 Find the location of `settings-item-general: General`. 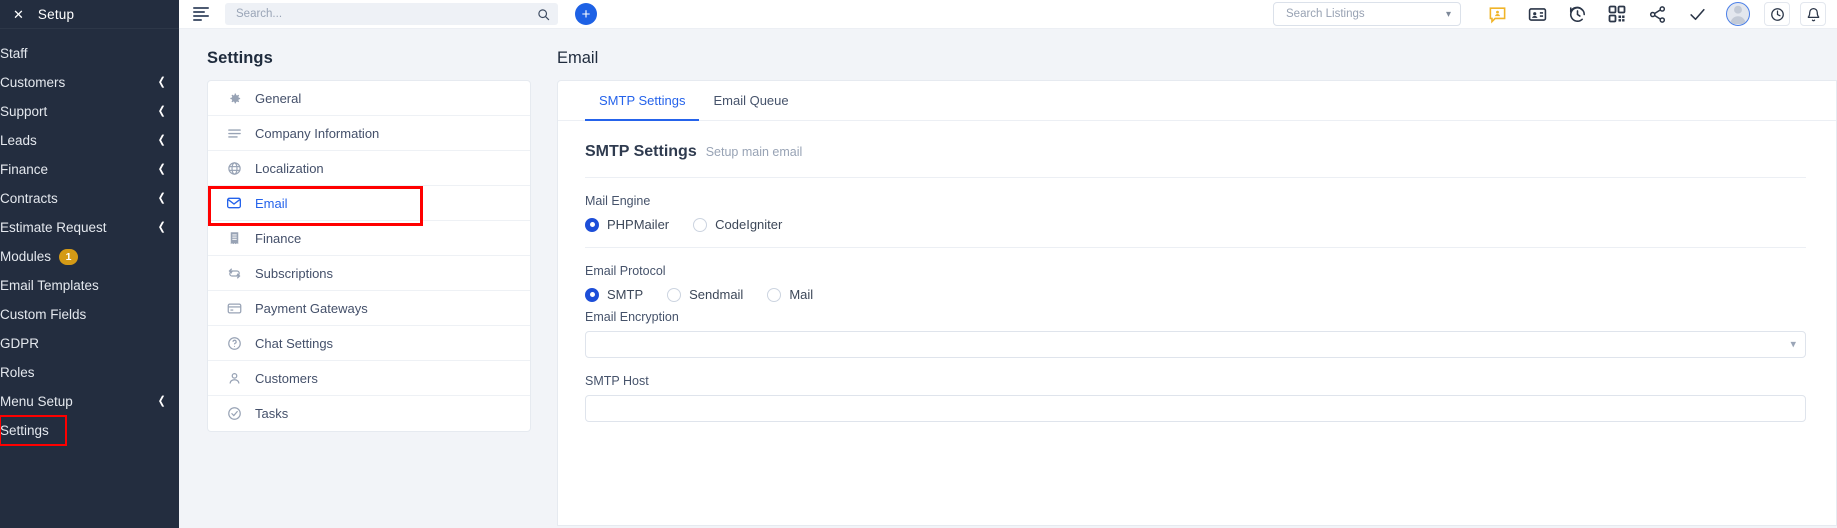

settings-item-general: General is located at coordinates (369, 98).